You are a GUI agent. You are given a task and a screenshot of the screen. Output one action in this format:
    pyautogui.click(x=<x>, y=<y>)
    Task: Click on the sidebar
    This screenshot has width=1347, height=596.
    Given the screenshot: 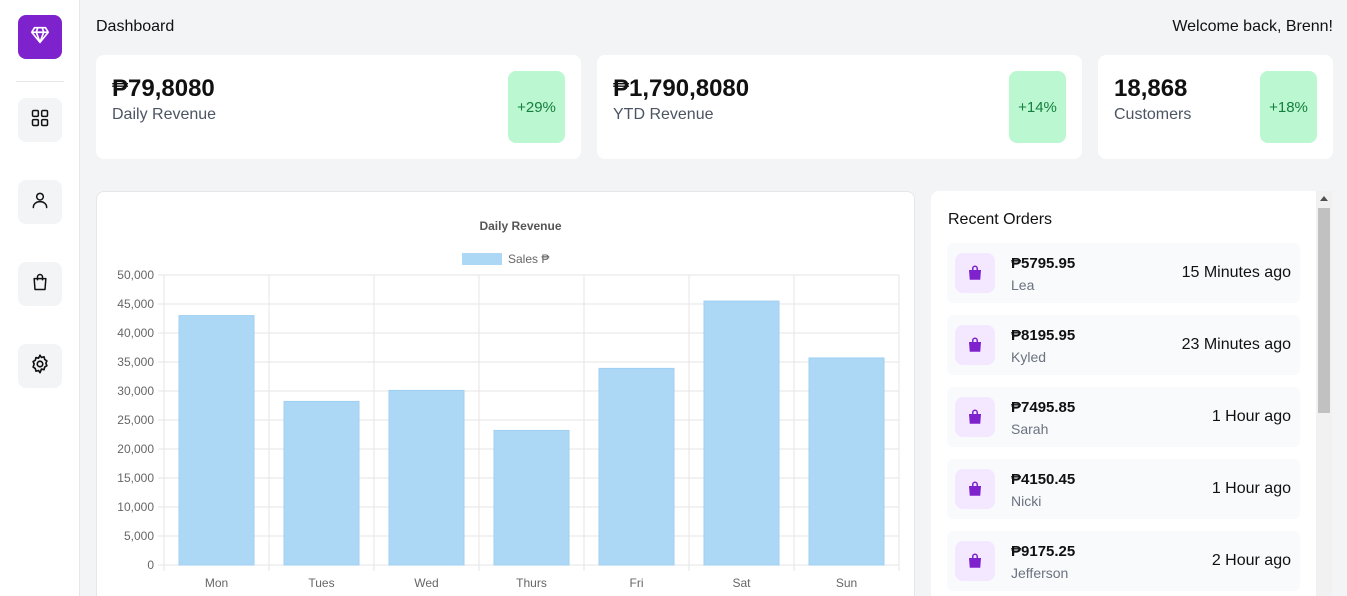 What is the action you would take?
    pyautogui.click(x=40, y=298)
    